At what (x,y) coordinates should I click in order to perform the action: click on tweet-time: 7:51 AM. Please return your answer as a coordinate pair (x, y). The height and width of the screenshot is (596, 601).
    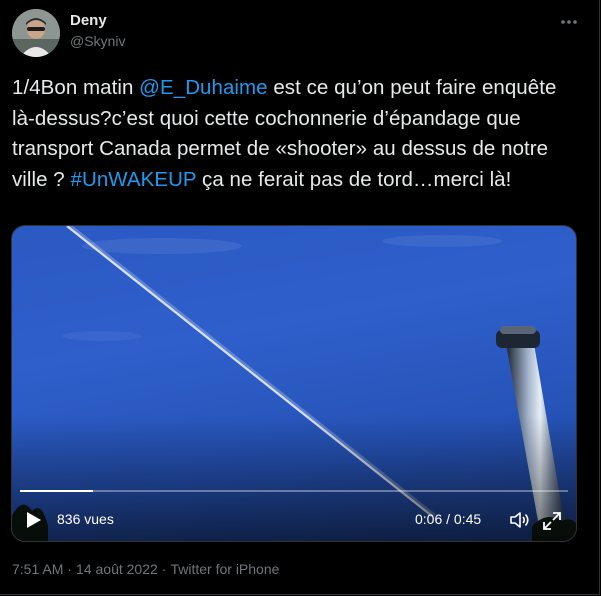
    Looking at the image, I should click on (37, 569).